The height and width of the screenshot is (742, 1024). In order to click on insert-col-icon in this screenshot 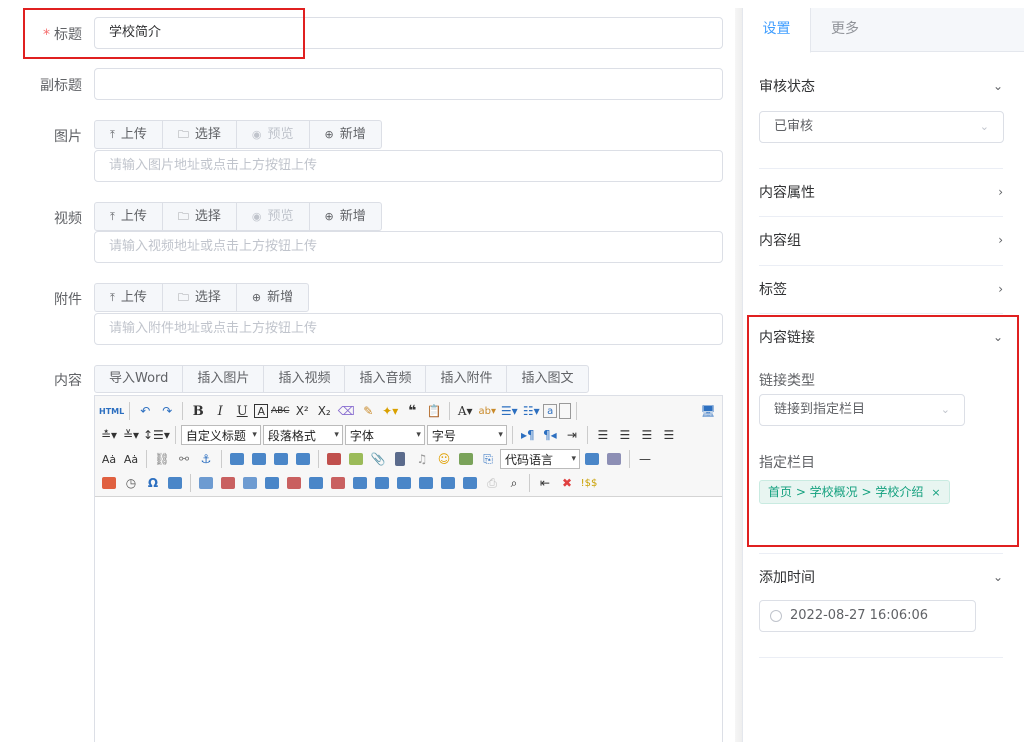, I will do `click(316, 483)`.